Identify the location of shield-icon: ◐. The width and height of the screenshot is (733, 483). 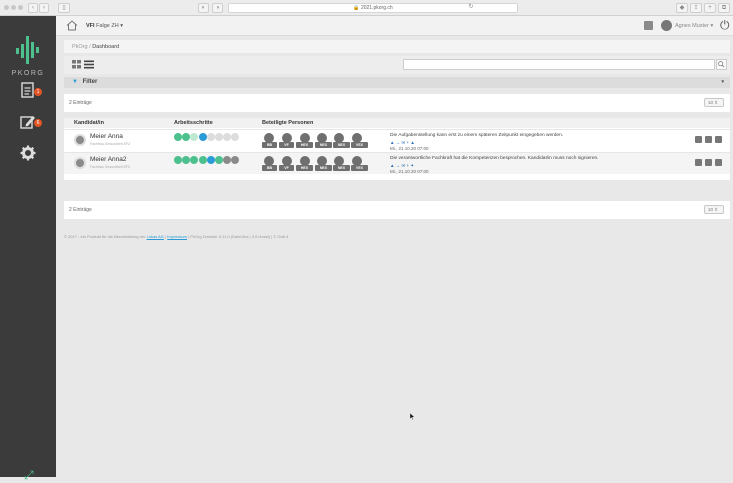
(203, 8).